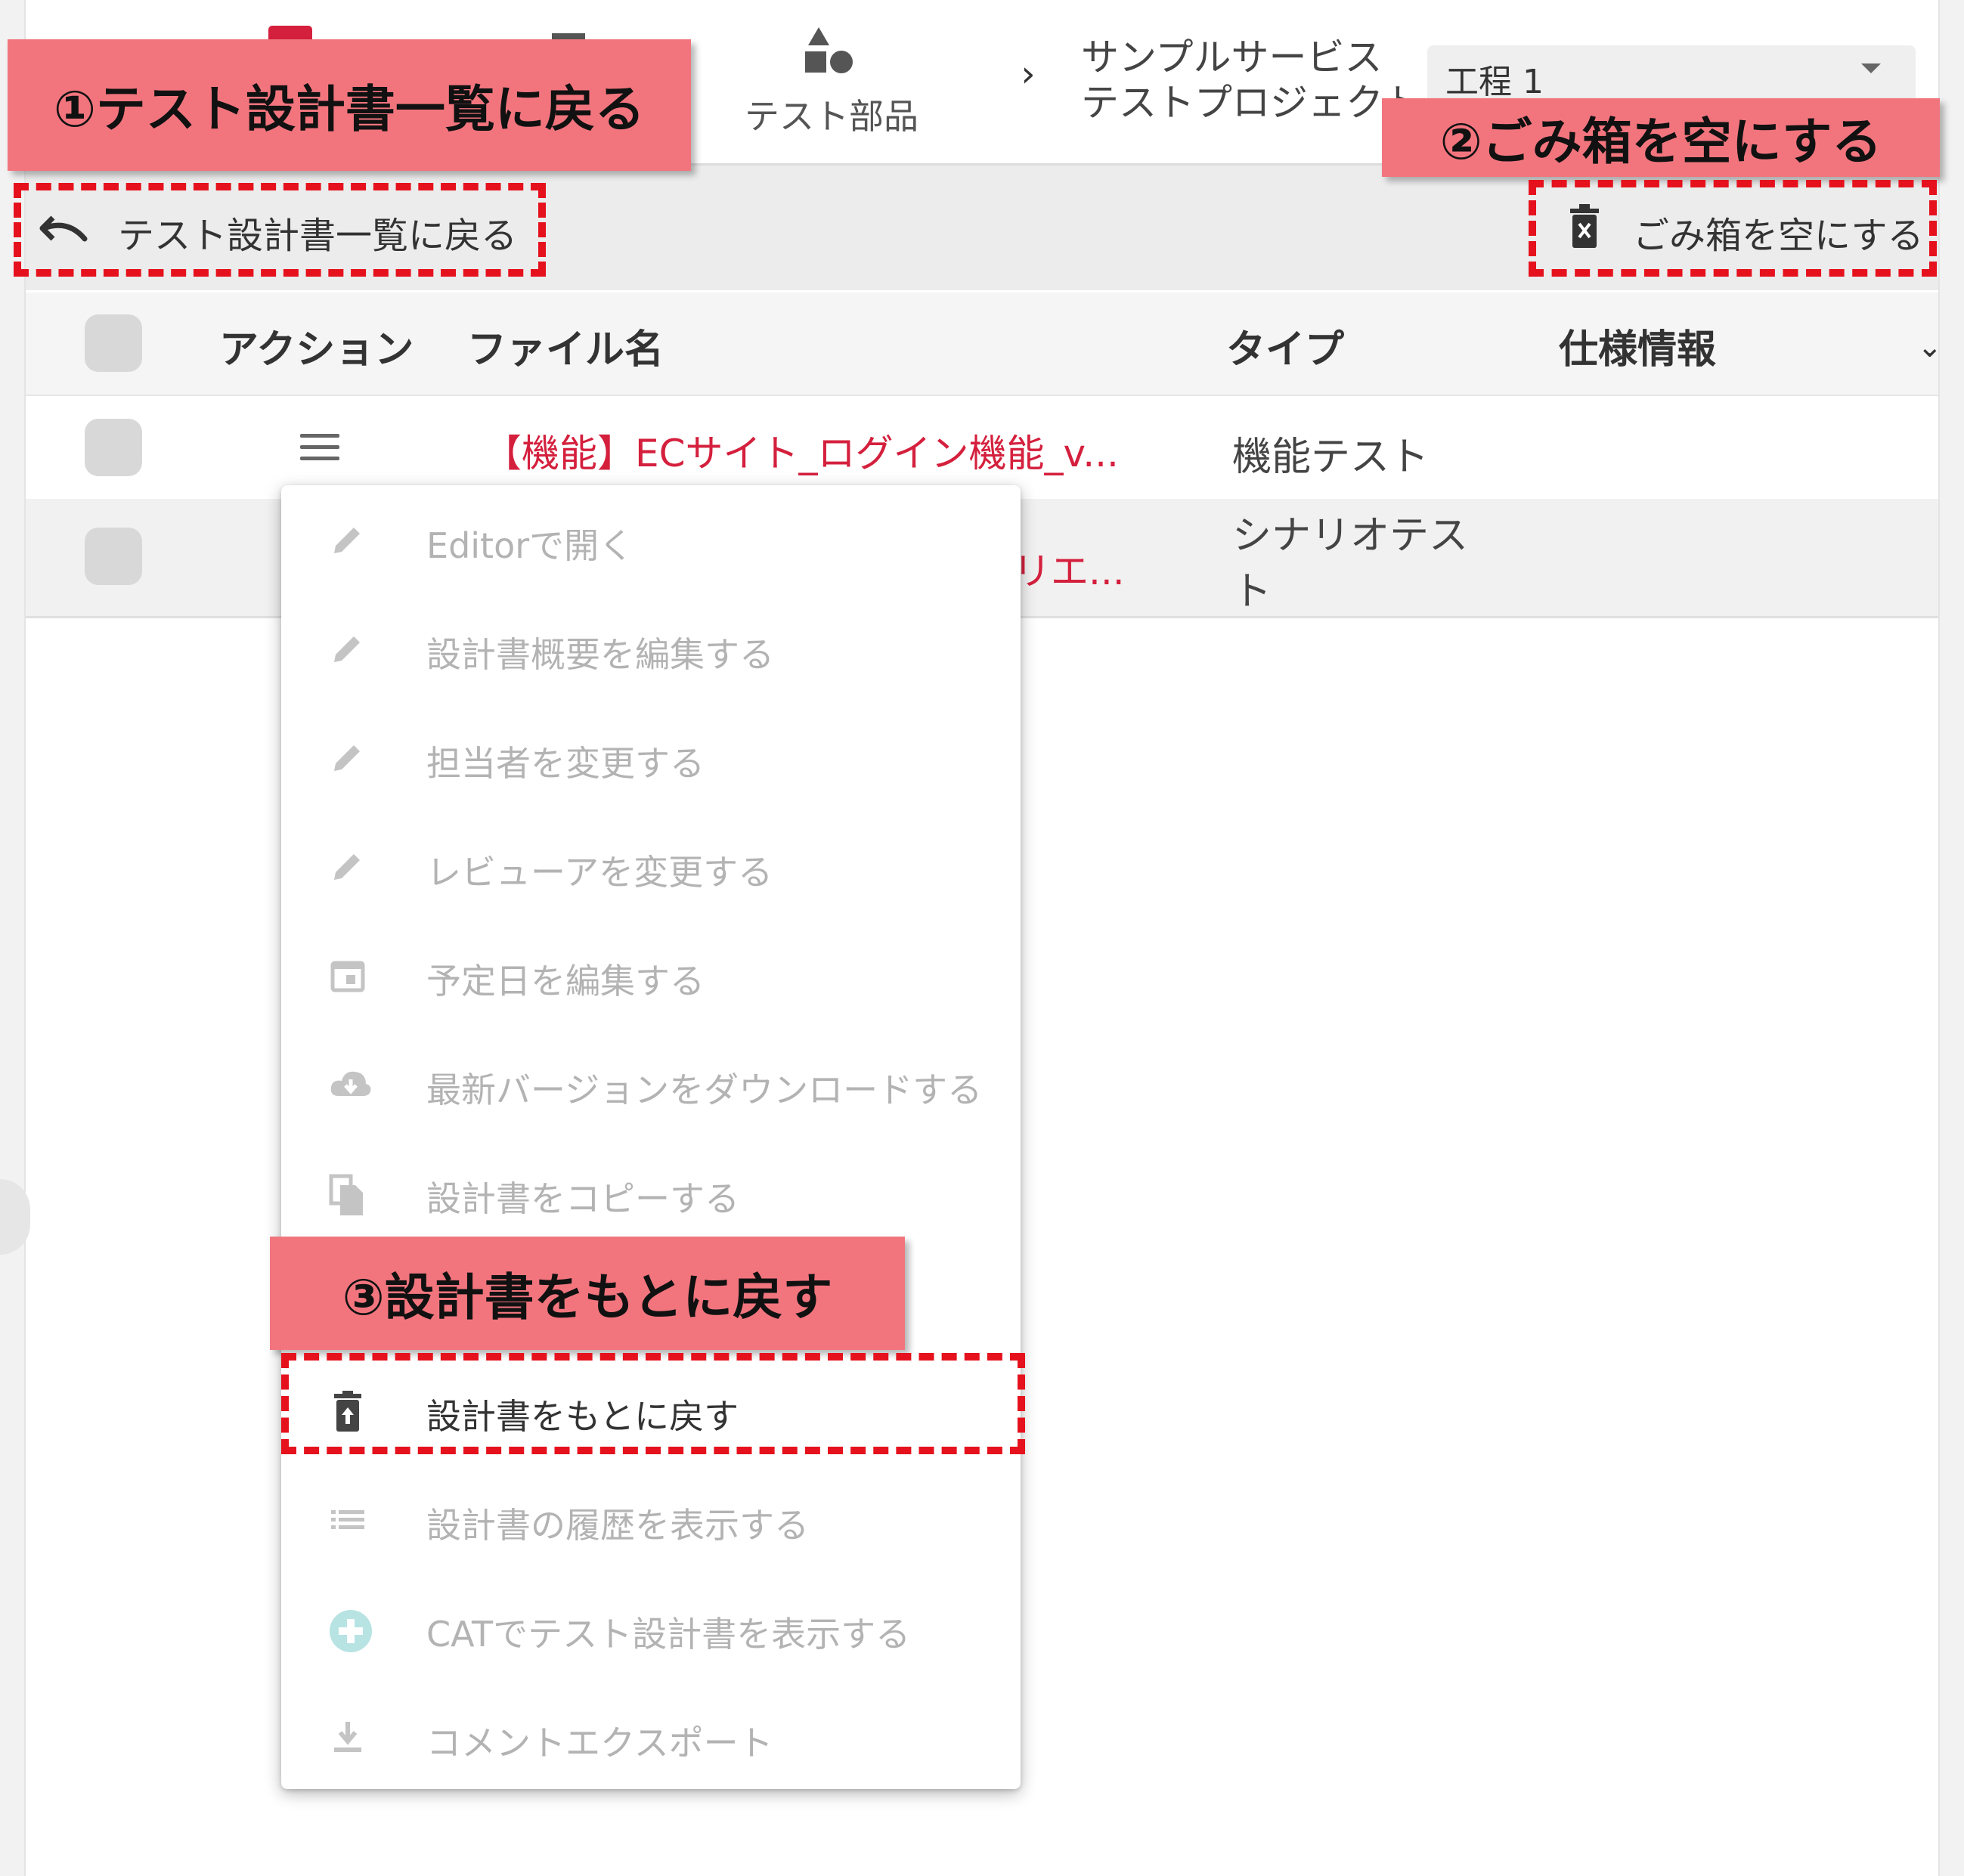  Describe the element at coordinates (600, 655) in the screenshot. I see `menu-item-label: 設計書概要を編集する` at that location.